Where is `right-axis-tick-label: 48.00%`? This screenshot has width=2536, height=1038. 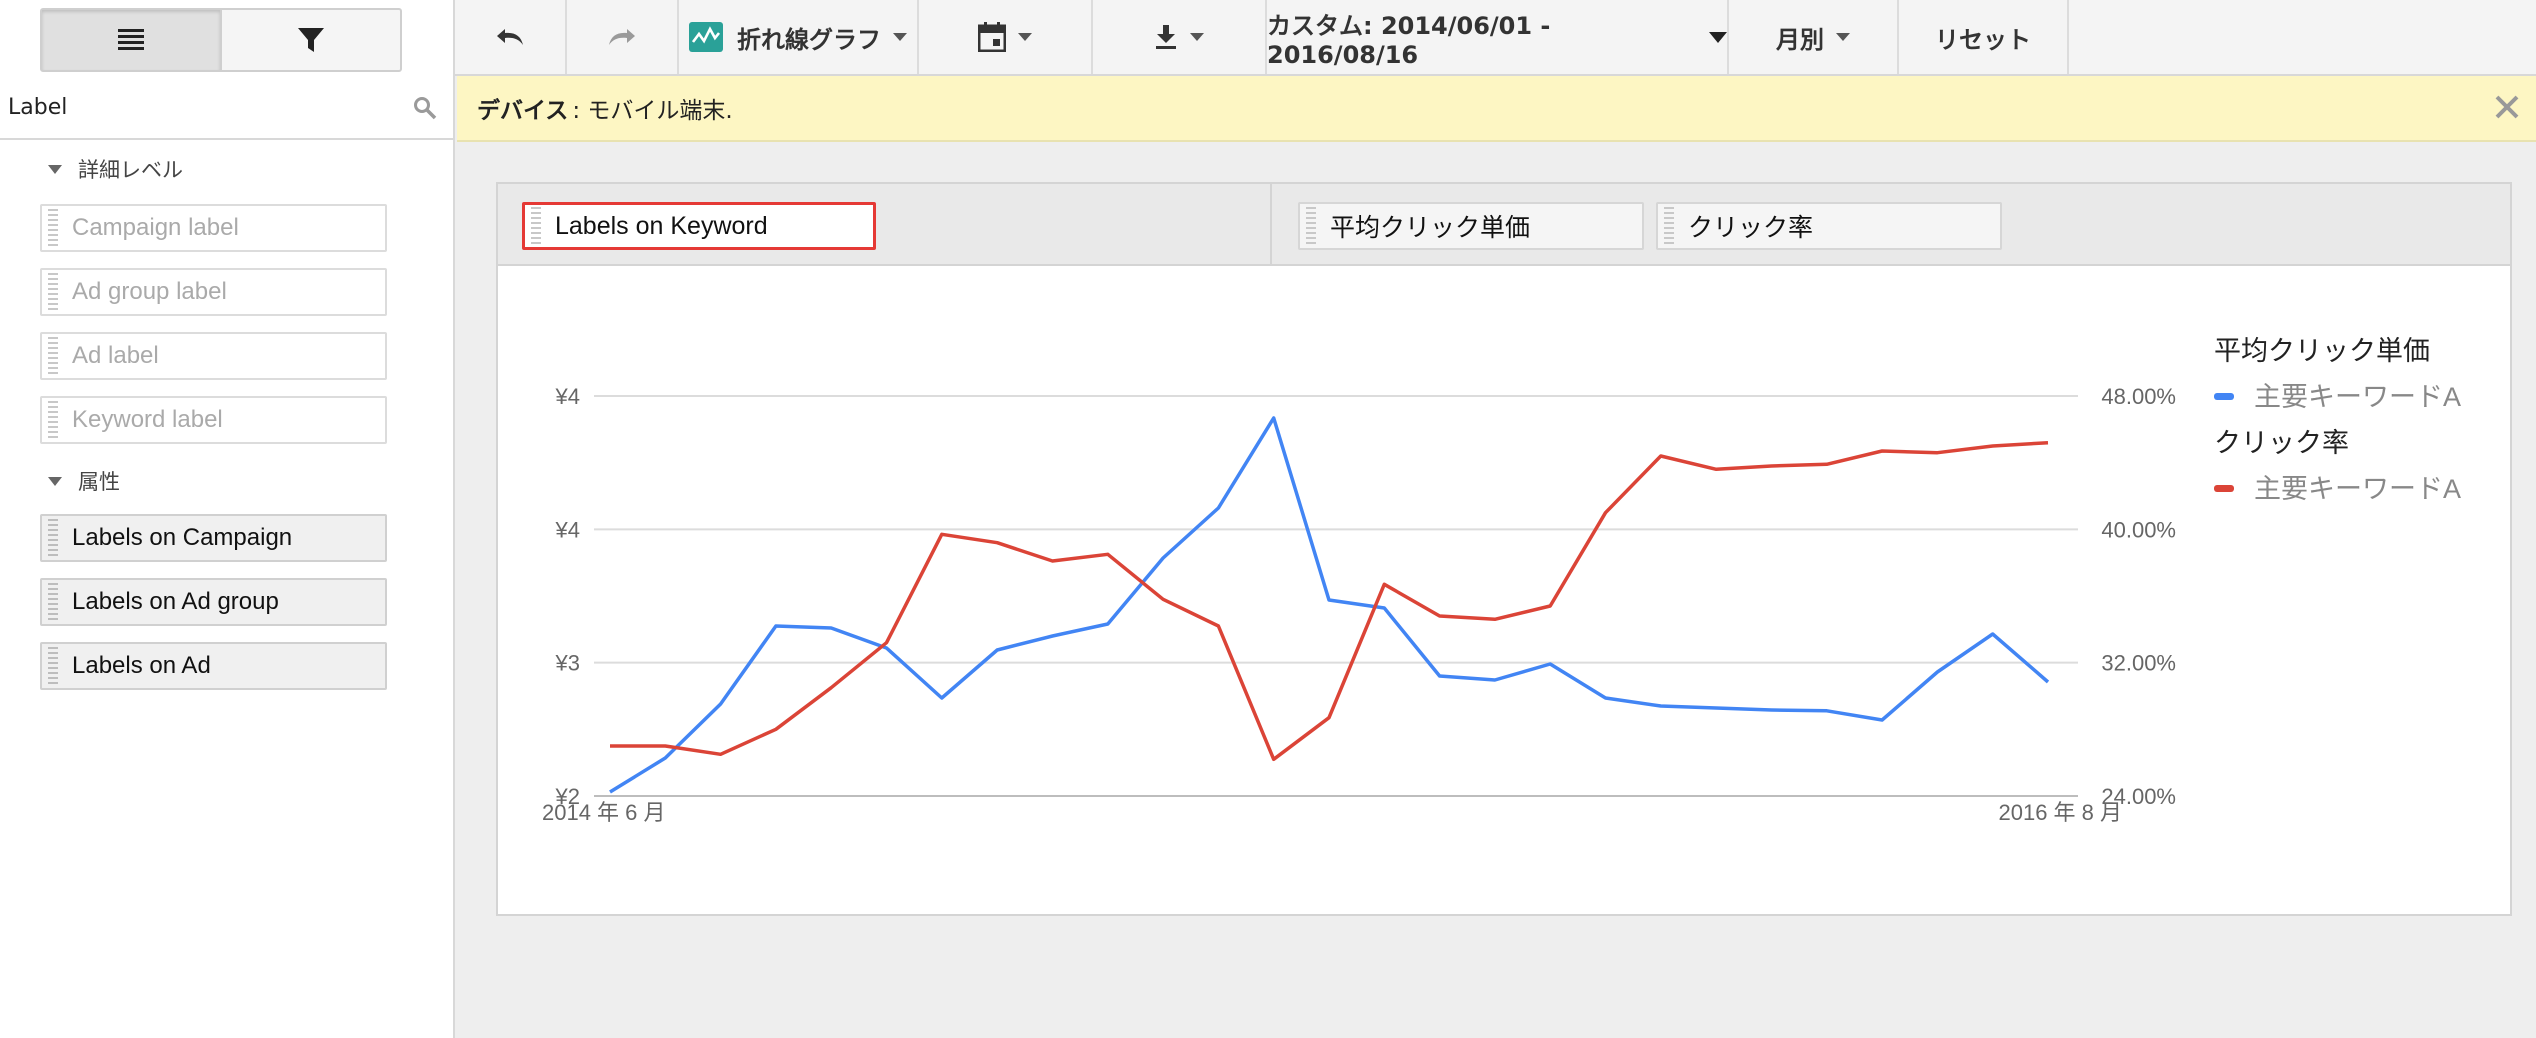
right-axis-tick-label: 48.00% is located at coordinates (2138, 396).